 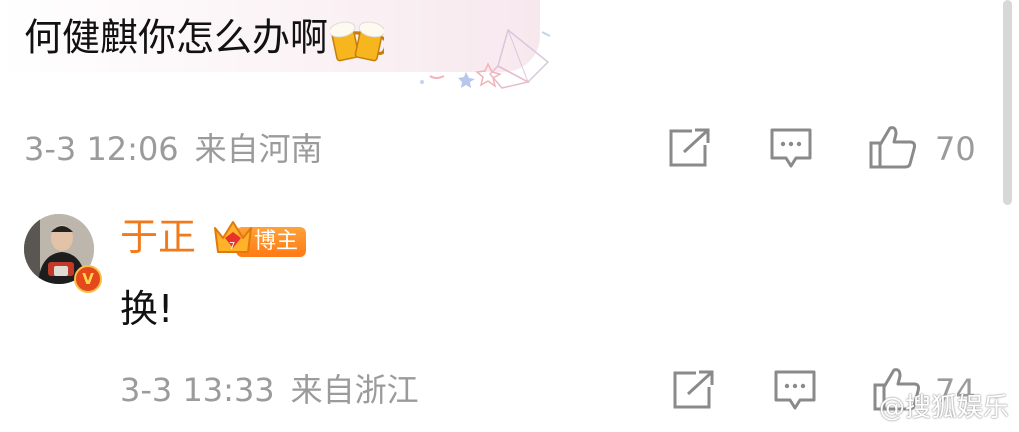 I want to click on comment-meta: 3-3 12:06 来自河南, so click(x=173, y=149).